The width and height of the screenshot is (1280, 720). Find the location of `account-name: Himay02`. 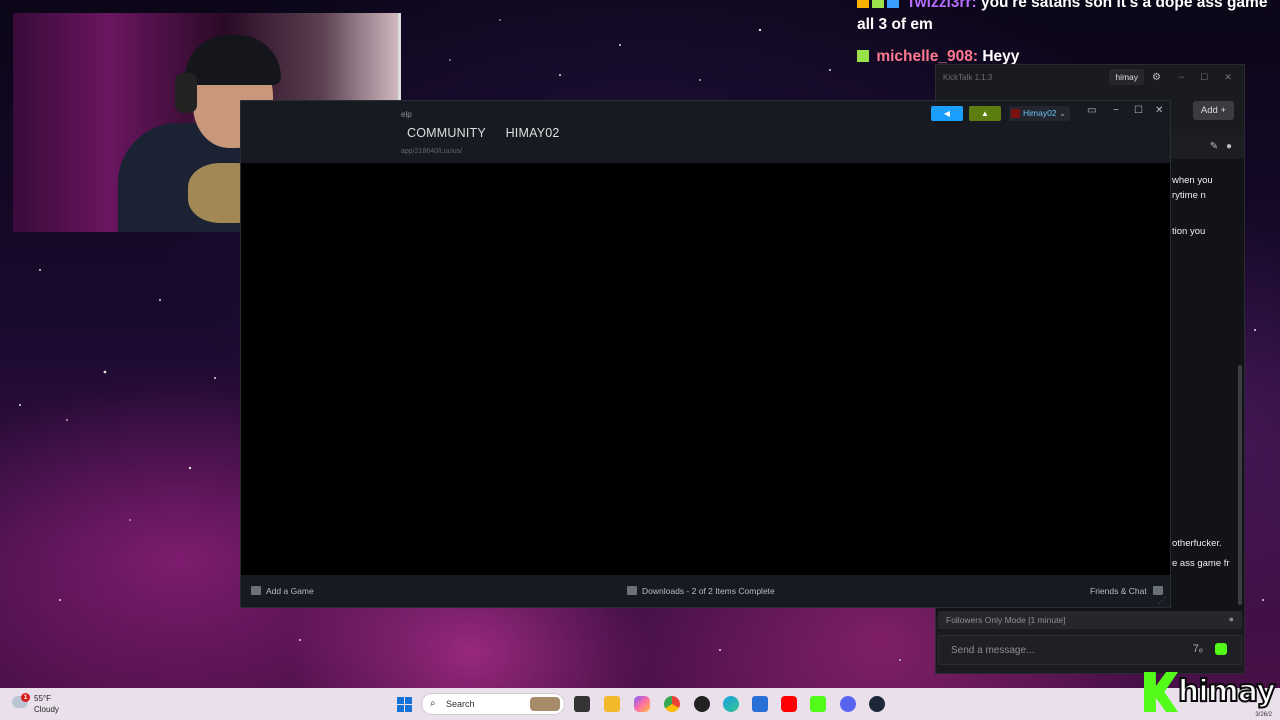

account-name: Himay02 is located at coordinates (1040, 113).